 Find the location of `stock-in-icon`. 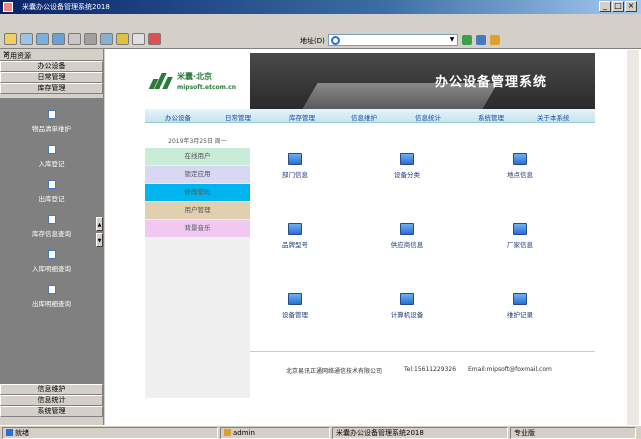

stock-in-icon is located at coordinates (51, 149).